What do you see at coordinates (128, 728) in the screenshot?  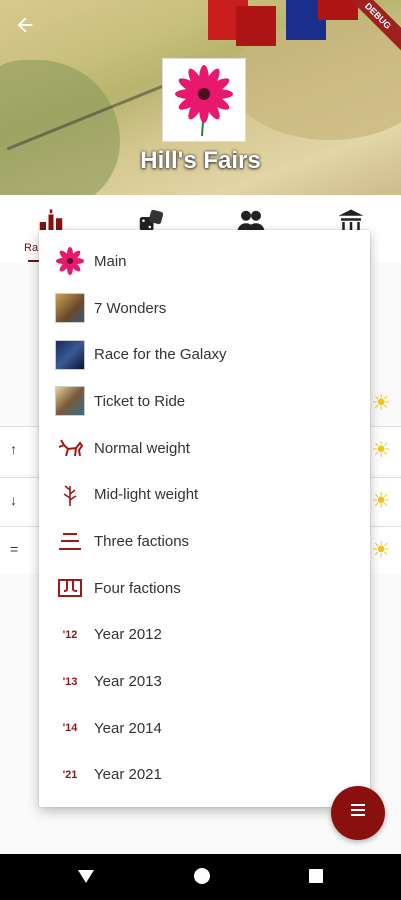 I see `menu-item-label: Year 2014` at bounding box center [128, 728].